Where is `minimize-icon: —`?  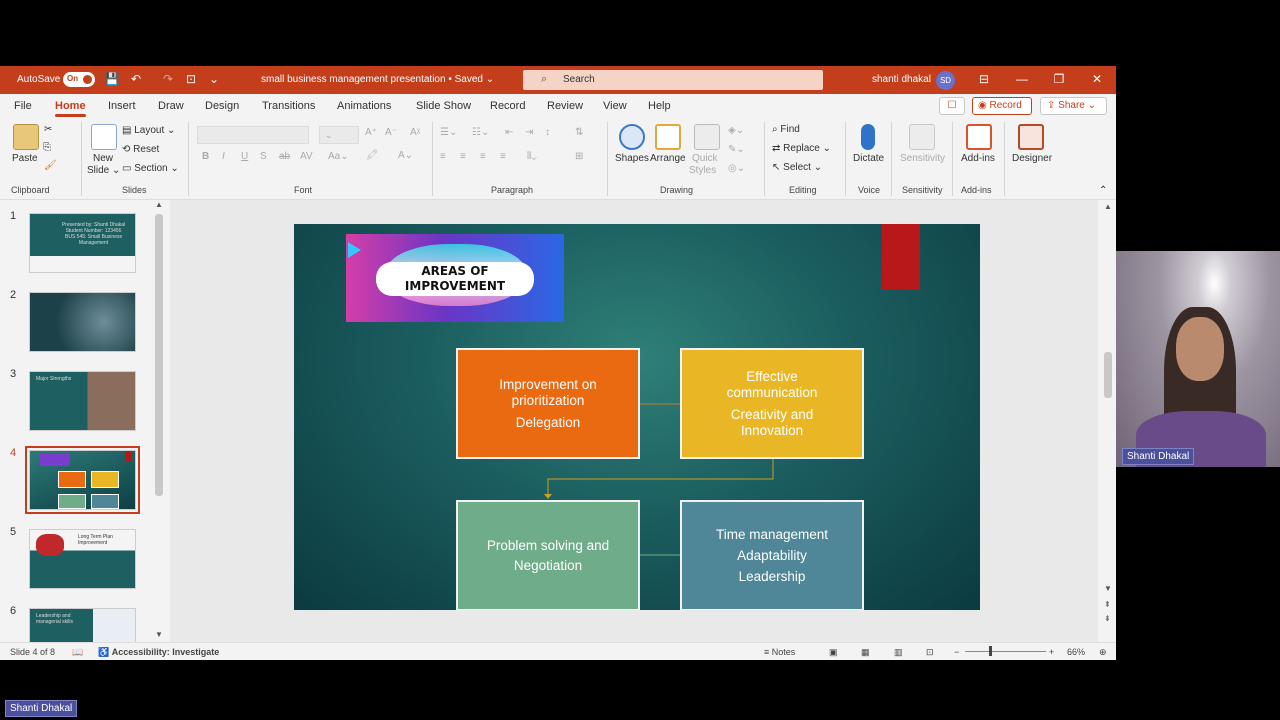
minimize-icon: — is located at coordinates (1022, 79).